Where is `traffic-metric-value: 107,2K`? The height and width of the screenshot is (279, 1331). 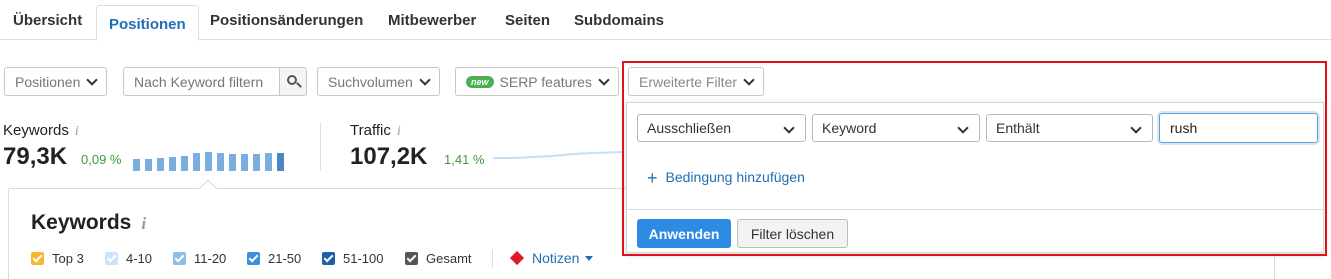
traffic-metric-value: 107,2K is located at coordinates (389, 156).